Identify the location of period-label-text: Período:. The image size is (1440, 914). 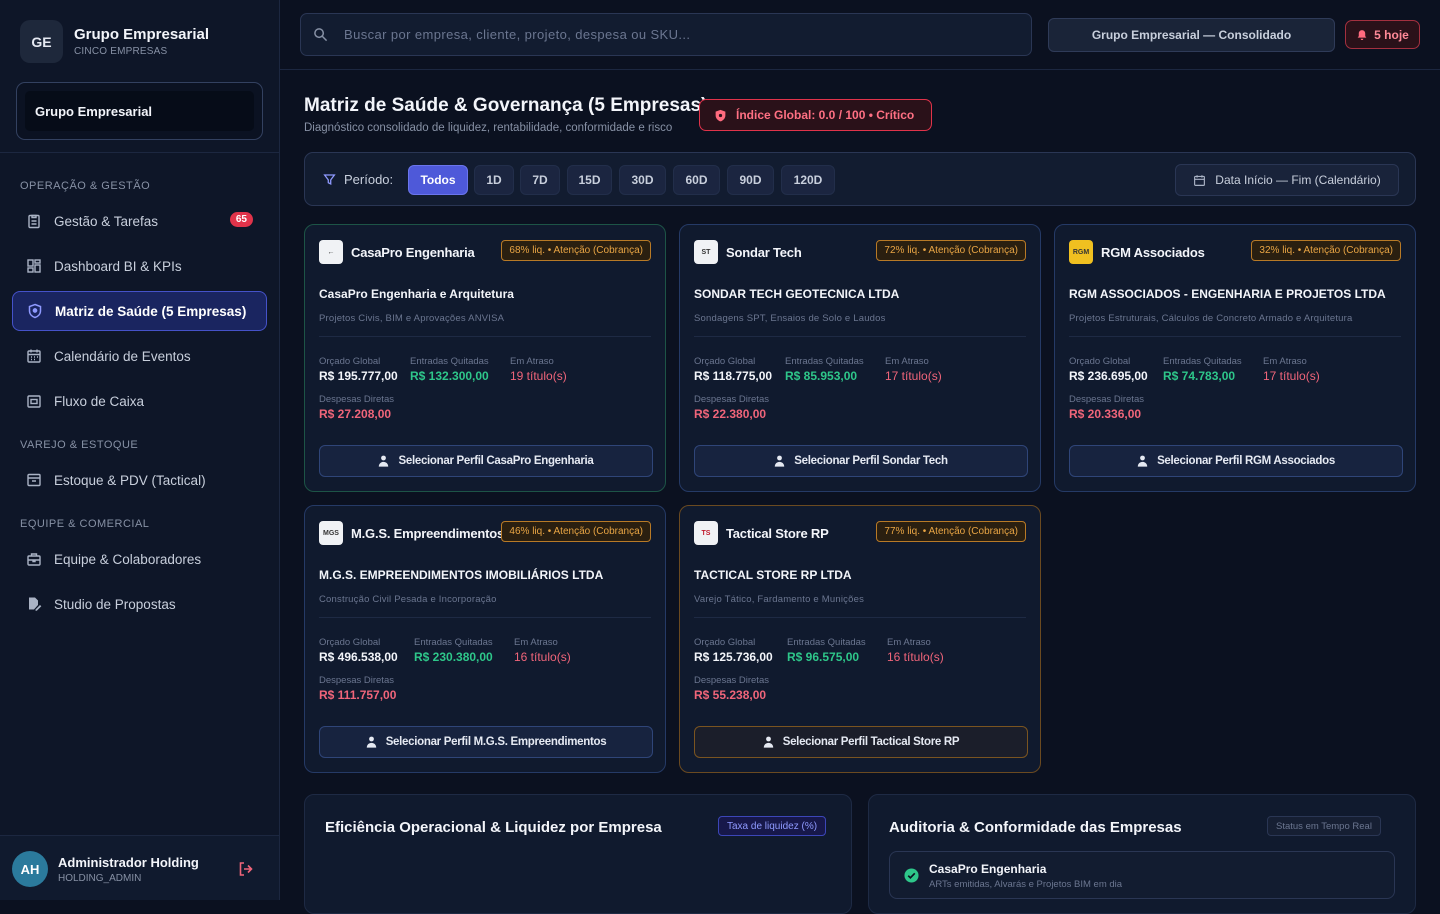
(369, 179).